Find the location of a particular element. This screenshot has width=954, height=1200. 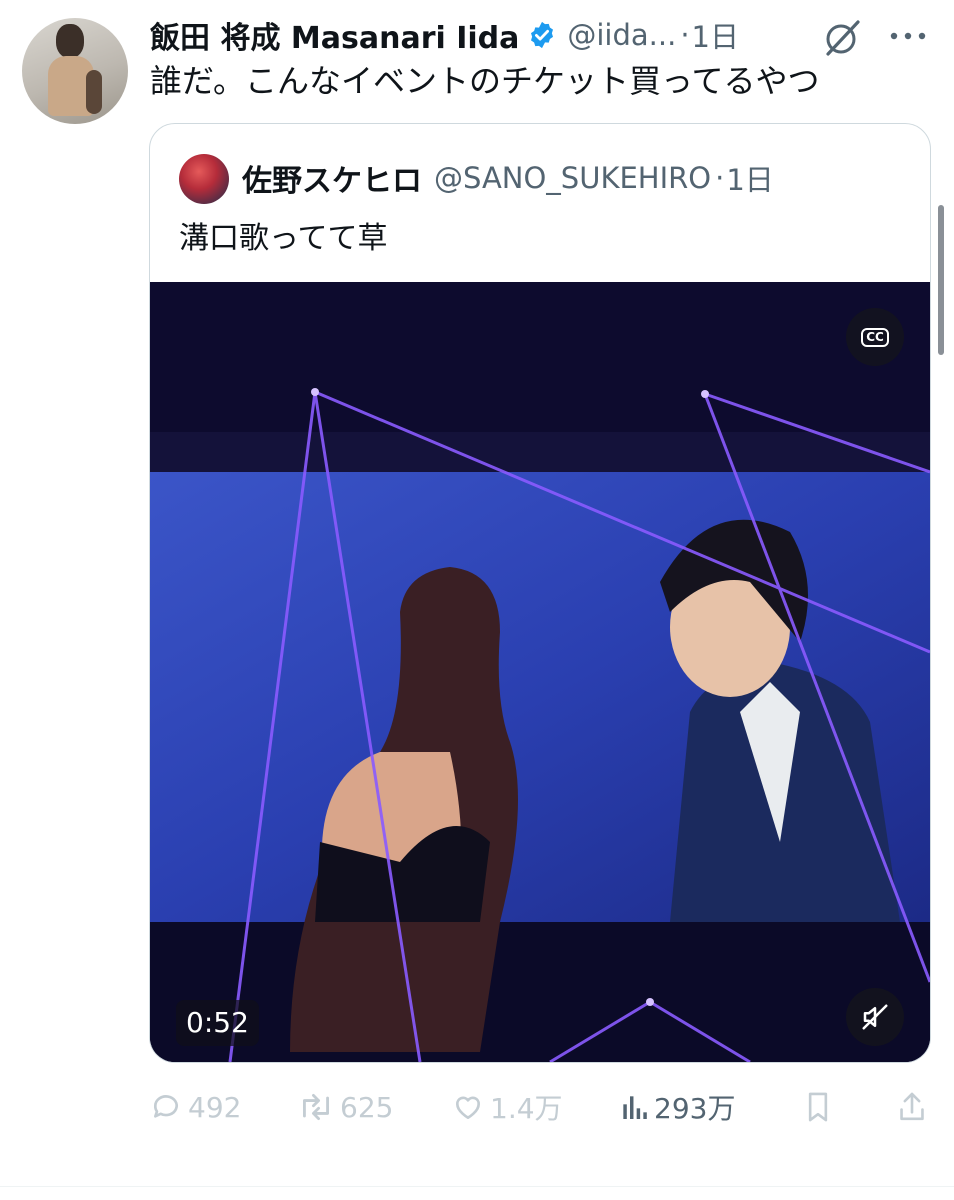

quoted-author-display-name: 佐野スケヒロ is located at coordinates (332, 181).